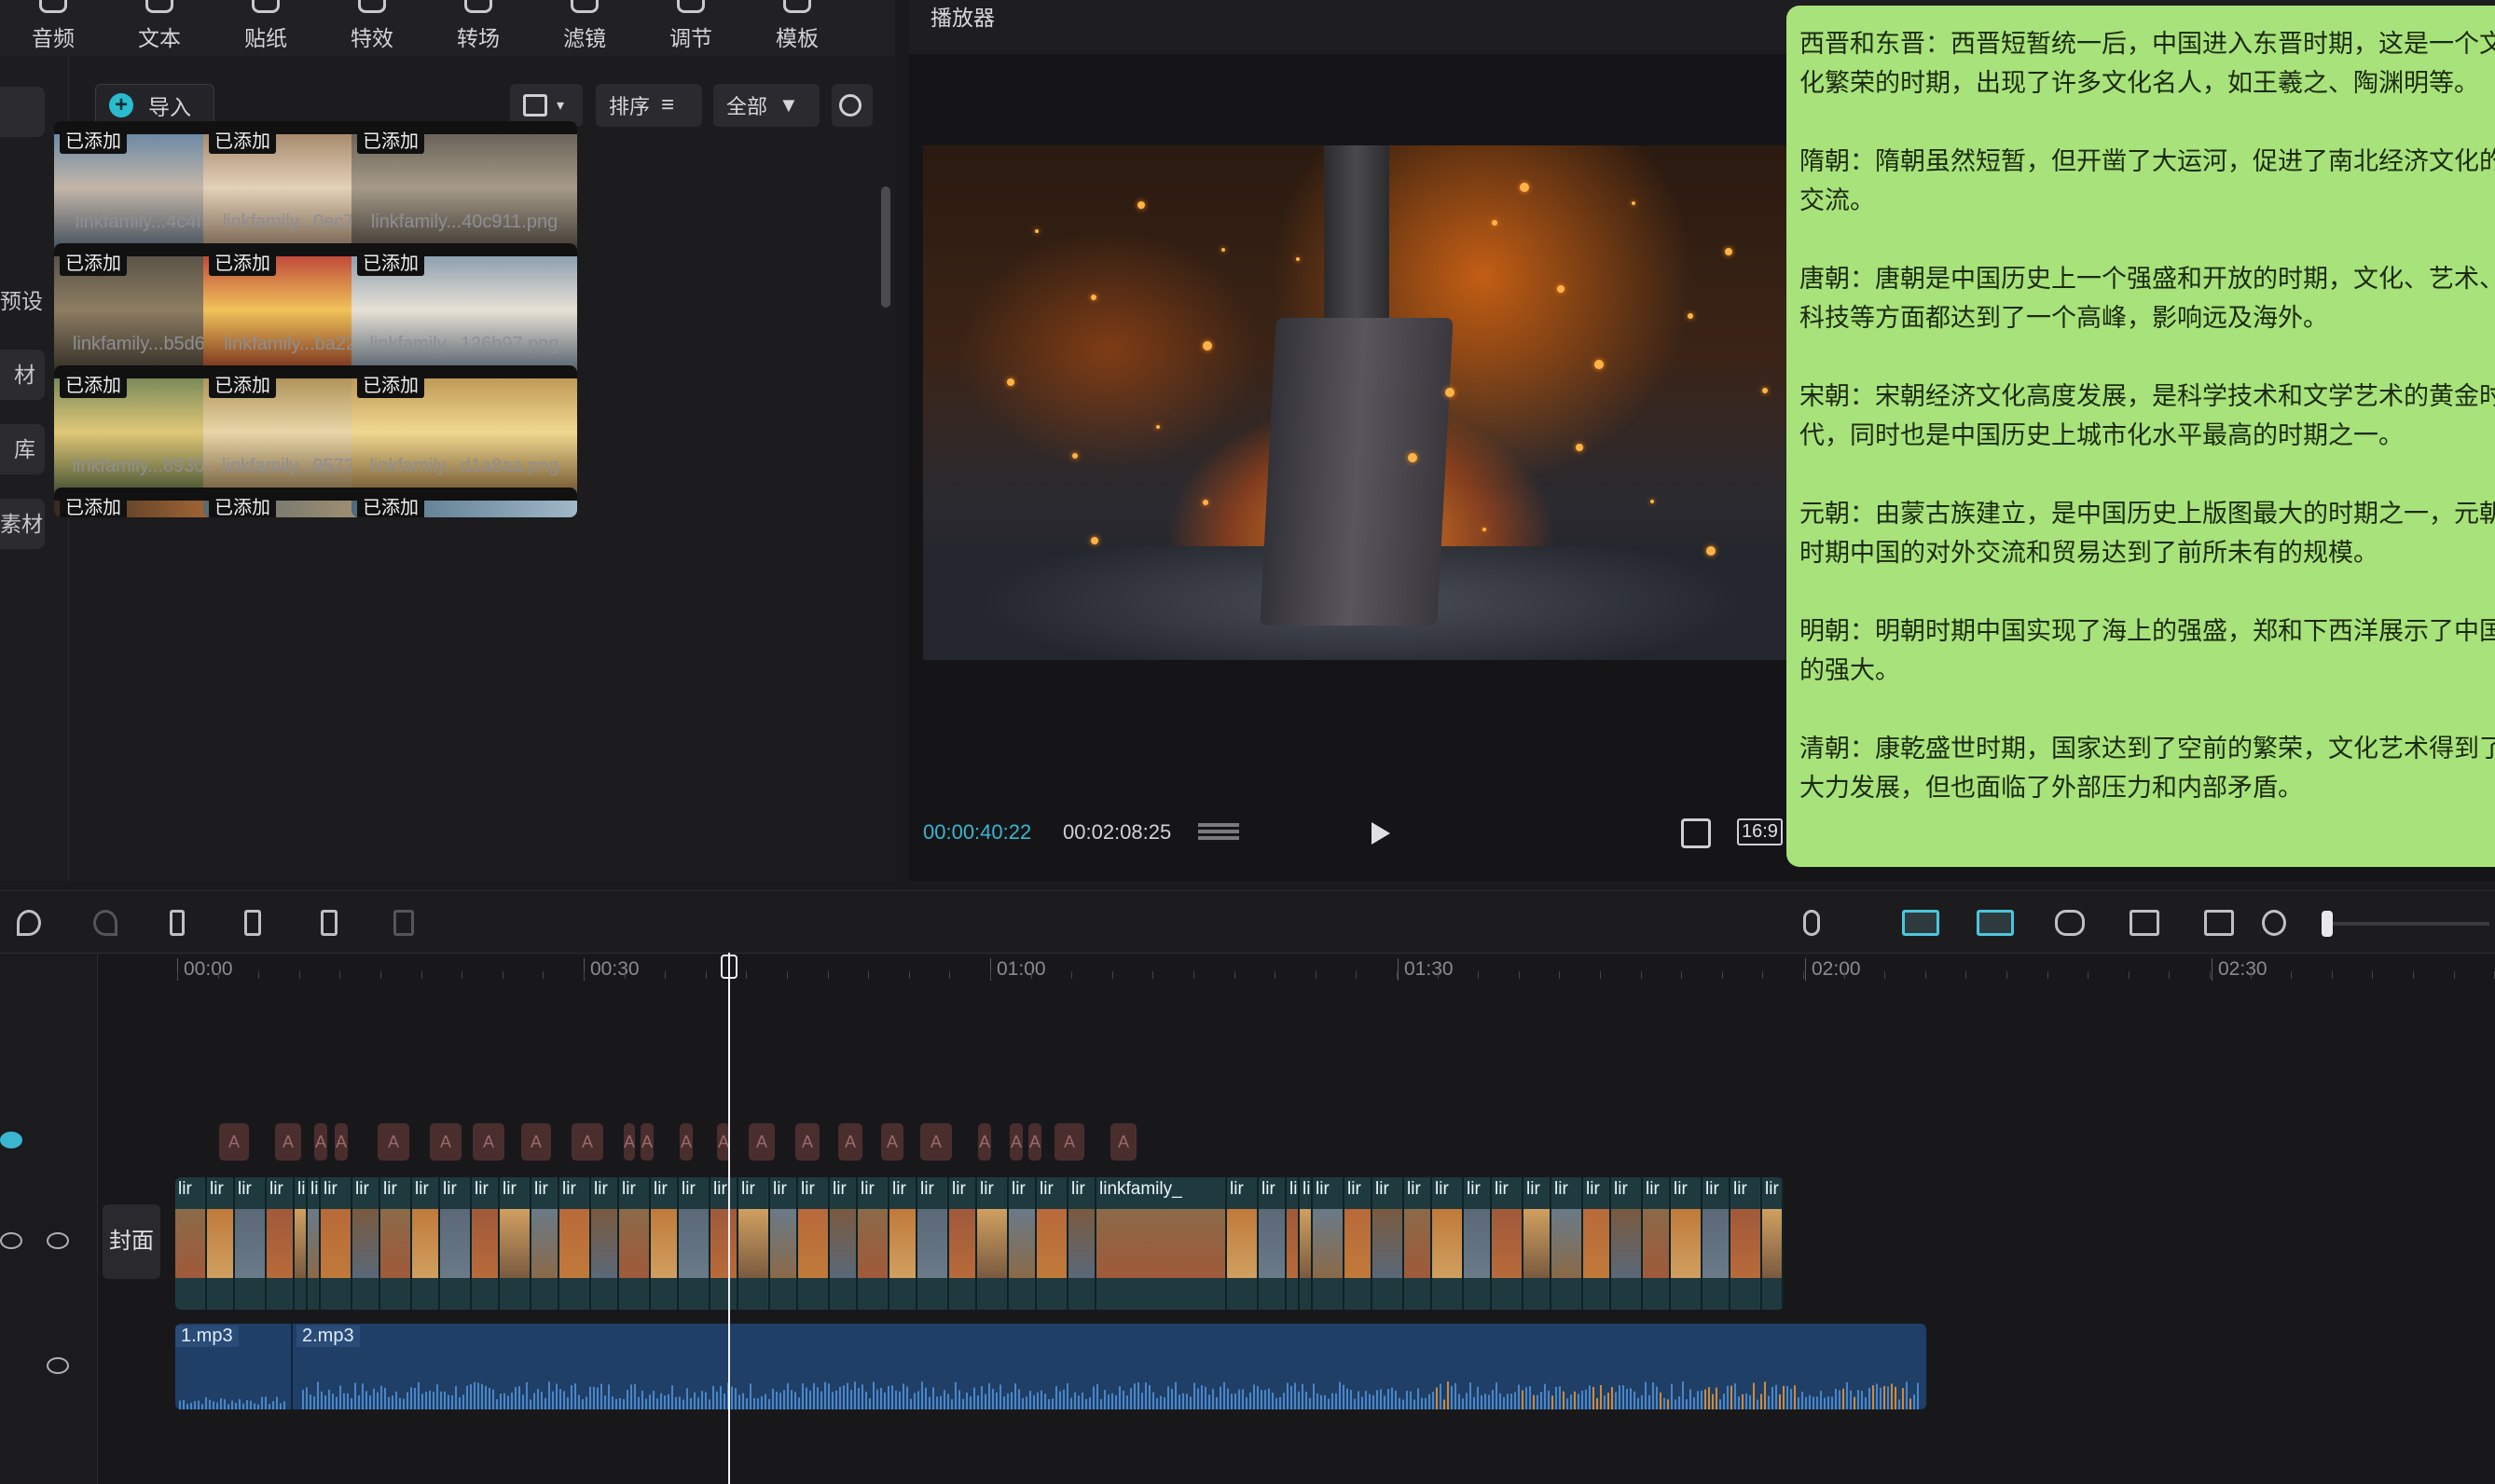 Image resolution: width=2495 pixels, height=1484 pixels. I want to click on trim-left-icon, so click(253, 923).